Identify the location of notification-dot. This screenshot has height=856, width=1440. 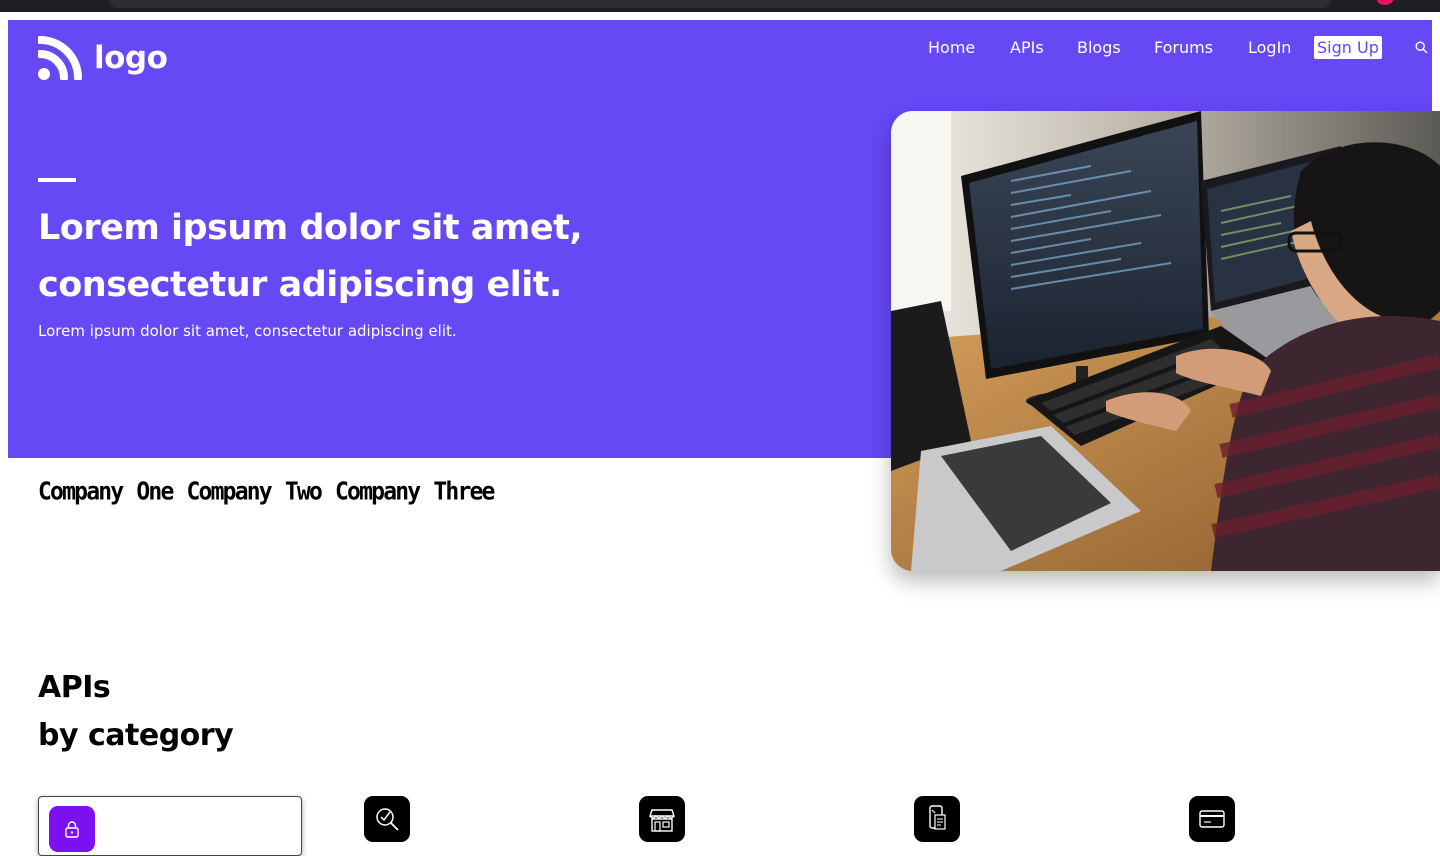
(1385, 2).